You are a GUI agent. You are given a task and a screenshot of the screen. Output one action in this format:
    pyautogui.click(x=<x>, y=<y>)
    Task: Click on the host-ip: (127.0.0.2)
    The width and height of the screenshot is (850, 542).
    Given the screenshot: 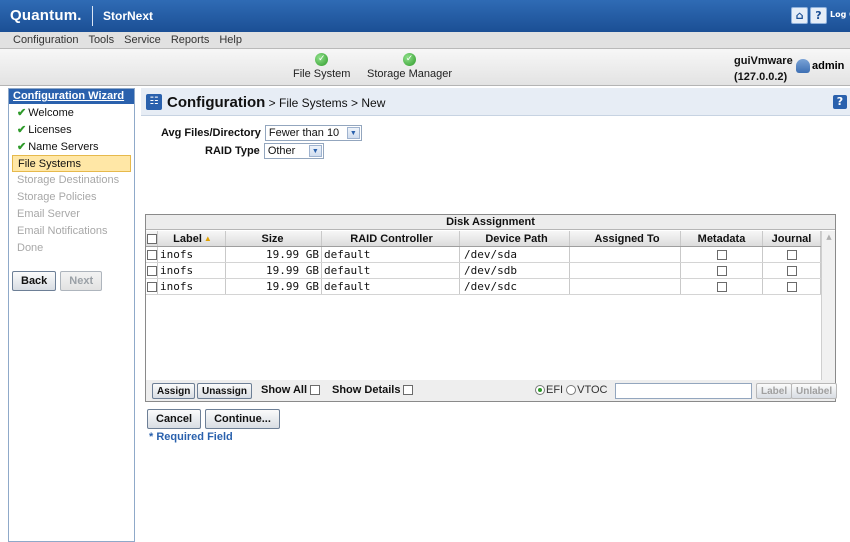 What is the action you would take?
    pyautogui.click(x=761, y=77)
    